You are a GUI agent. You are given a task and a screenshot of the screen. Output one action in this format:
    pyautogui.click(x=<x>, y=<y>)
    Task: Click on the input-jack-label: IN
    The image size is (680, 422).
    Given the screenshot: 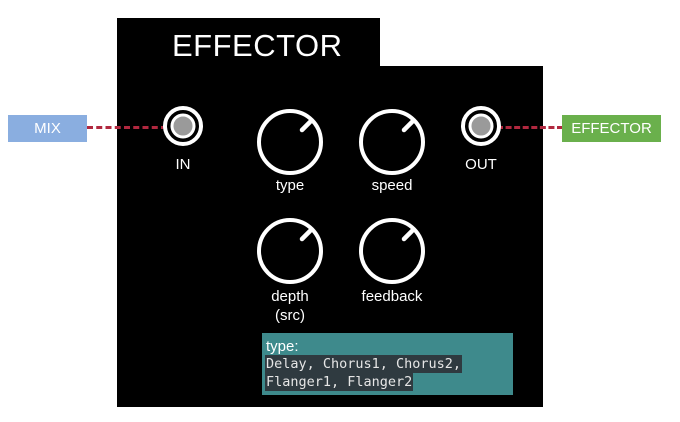 What is the action you would take?
    pyautogui.click(x=183, y=164)
    